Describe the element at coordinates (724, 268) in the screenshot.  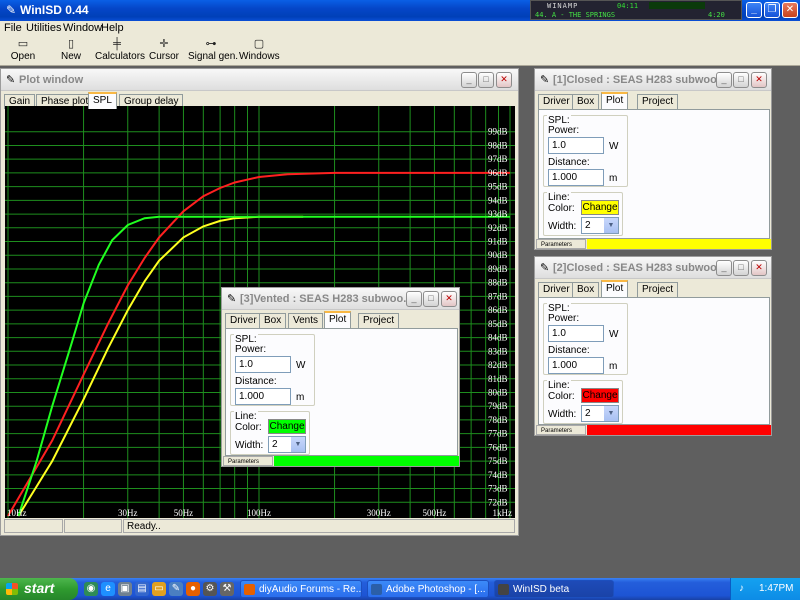
I see `window-2-minimize-button: _` at that location.